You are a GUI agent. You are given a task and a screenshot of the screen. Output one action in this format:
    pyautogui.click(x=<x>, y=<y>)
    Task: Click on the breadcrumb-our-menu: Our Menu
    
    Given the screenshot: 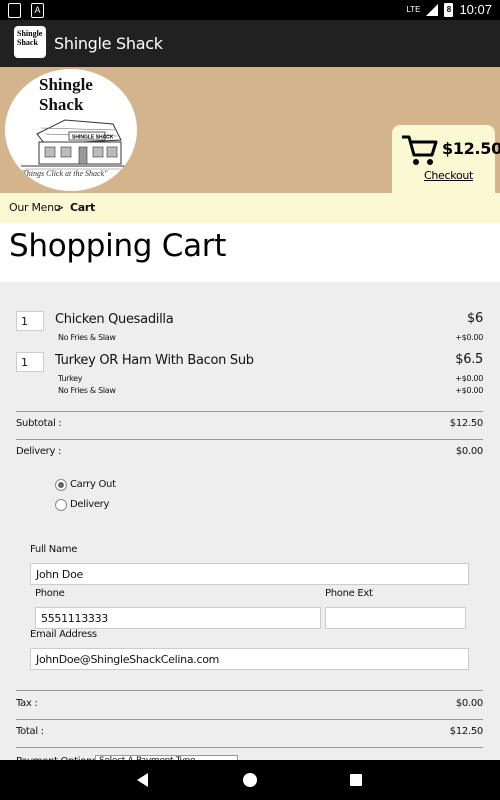 What is the action you would take?
    pyautogui.click(x=35, y=207)
    